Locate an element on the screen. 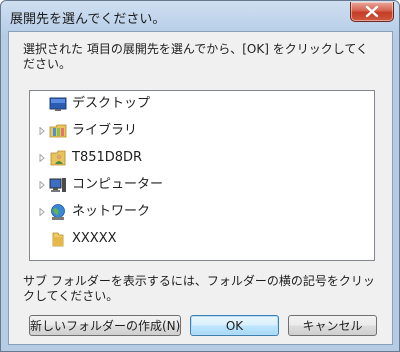 This screenshot has width=400, height=352. cancel-button: キャンセル is located at coordinates (332, 325).